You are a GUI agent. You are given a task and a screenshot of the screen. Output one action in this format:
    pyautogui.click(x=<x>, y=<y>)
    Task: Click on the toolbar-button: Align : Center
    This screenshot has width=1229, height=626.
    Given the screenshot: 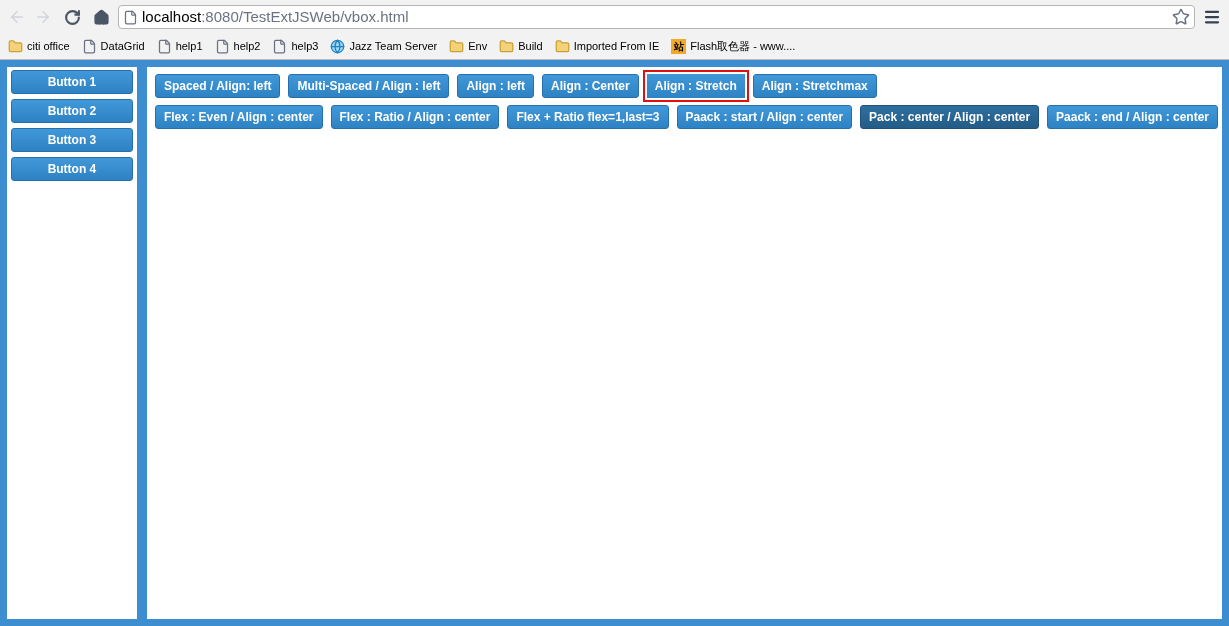 What is the action you would take?
    pyautogui.click(x=590, y=86)
    